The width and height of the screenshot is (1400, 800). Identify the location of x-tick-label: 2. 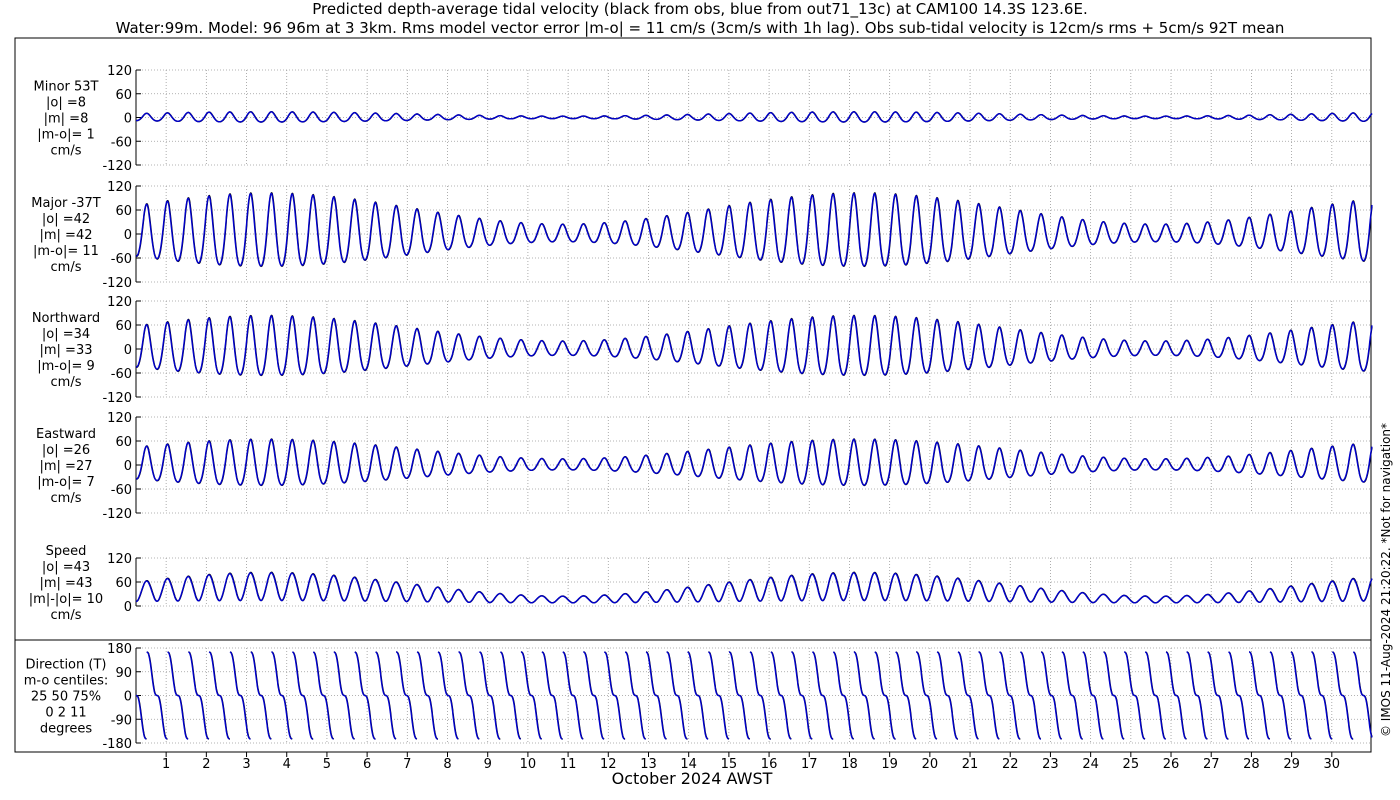
(206, 764).